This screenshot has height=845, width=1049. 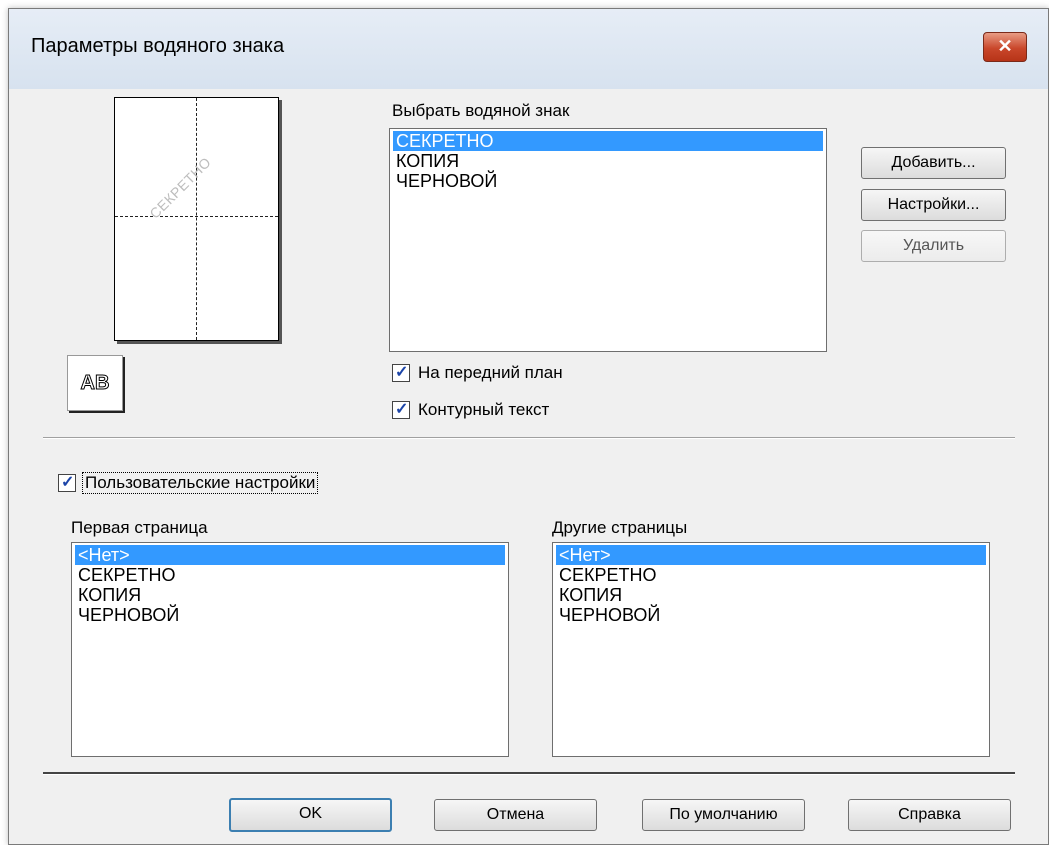 I want to click on dialog-title: Параметры водяного знака, so click(x=158, y=46).